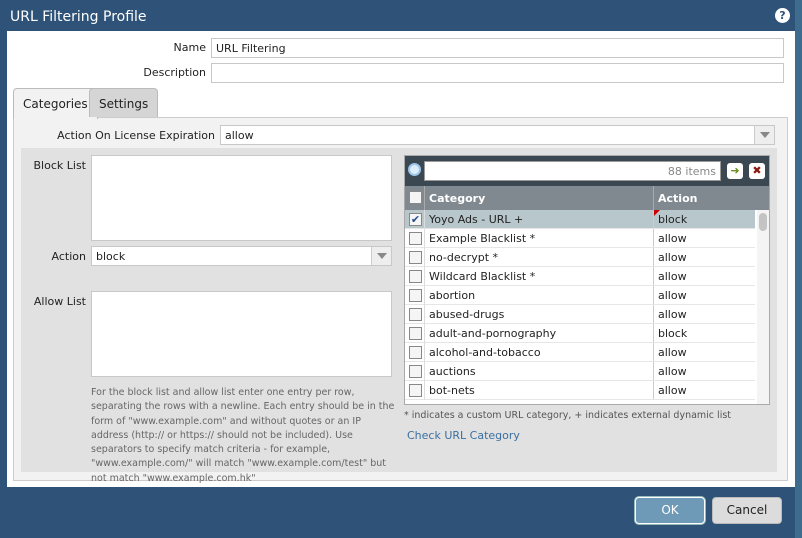 The image size is (802, 538). Describe the element at coordinates (241, 334) in the screenshot. I see `allow-list-input` at that location.